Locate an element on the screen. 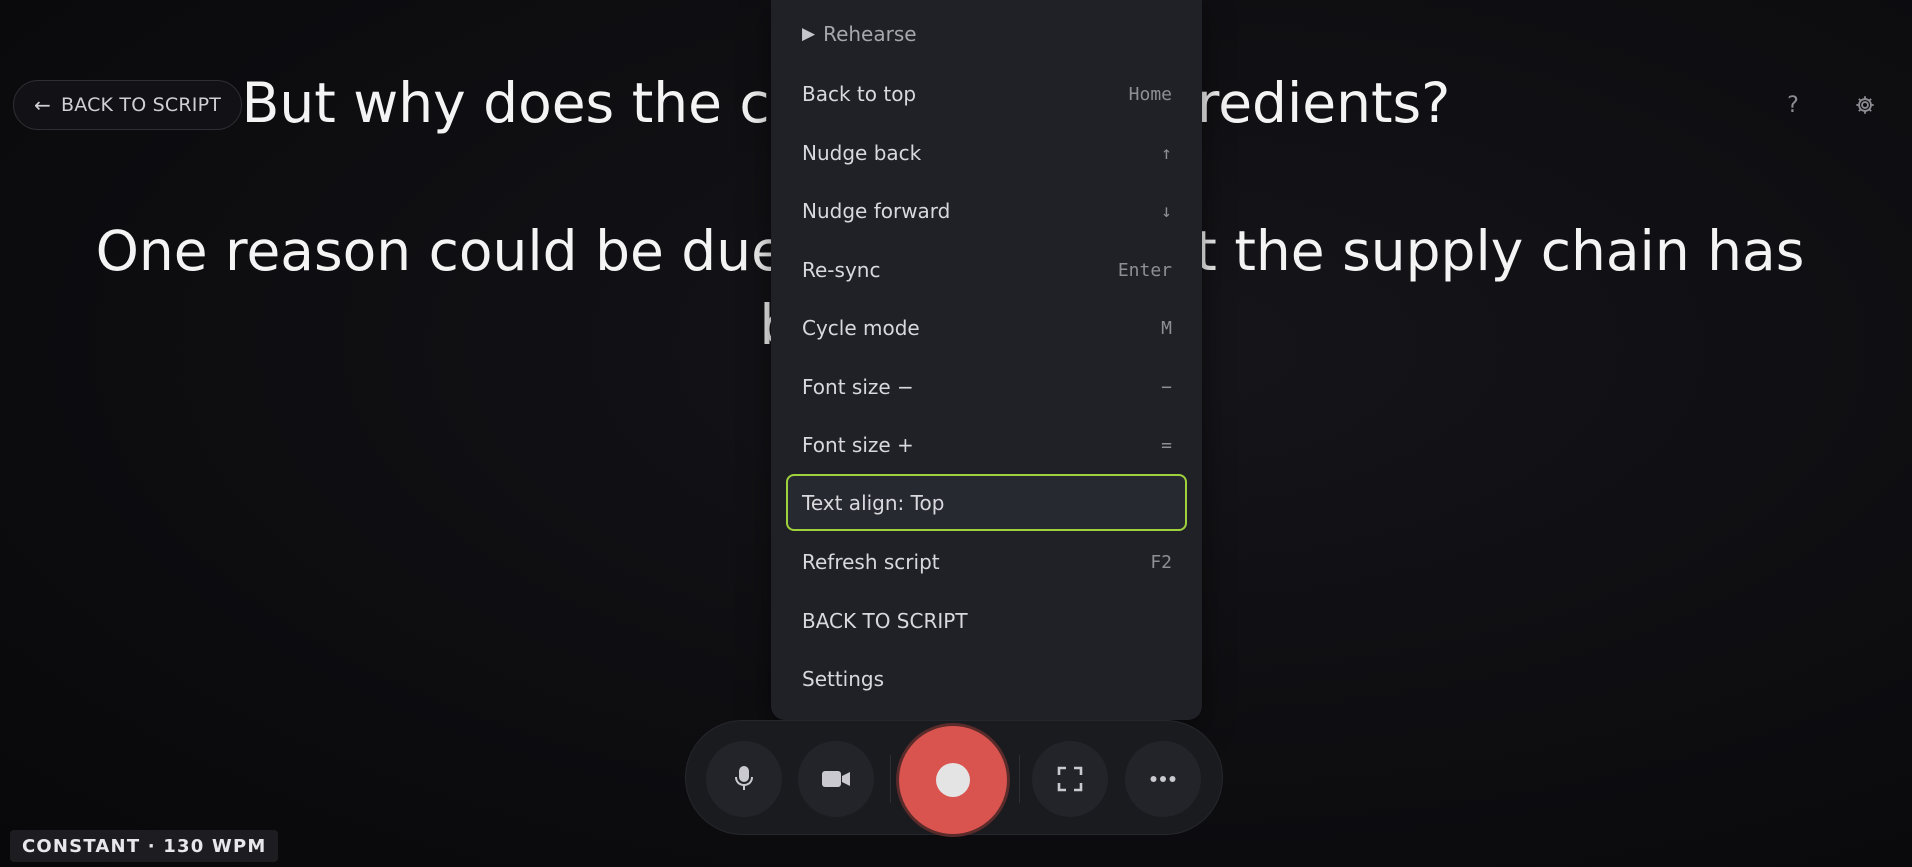  gear-icon is located at coordinates (1865, 105).